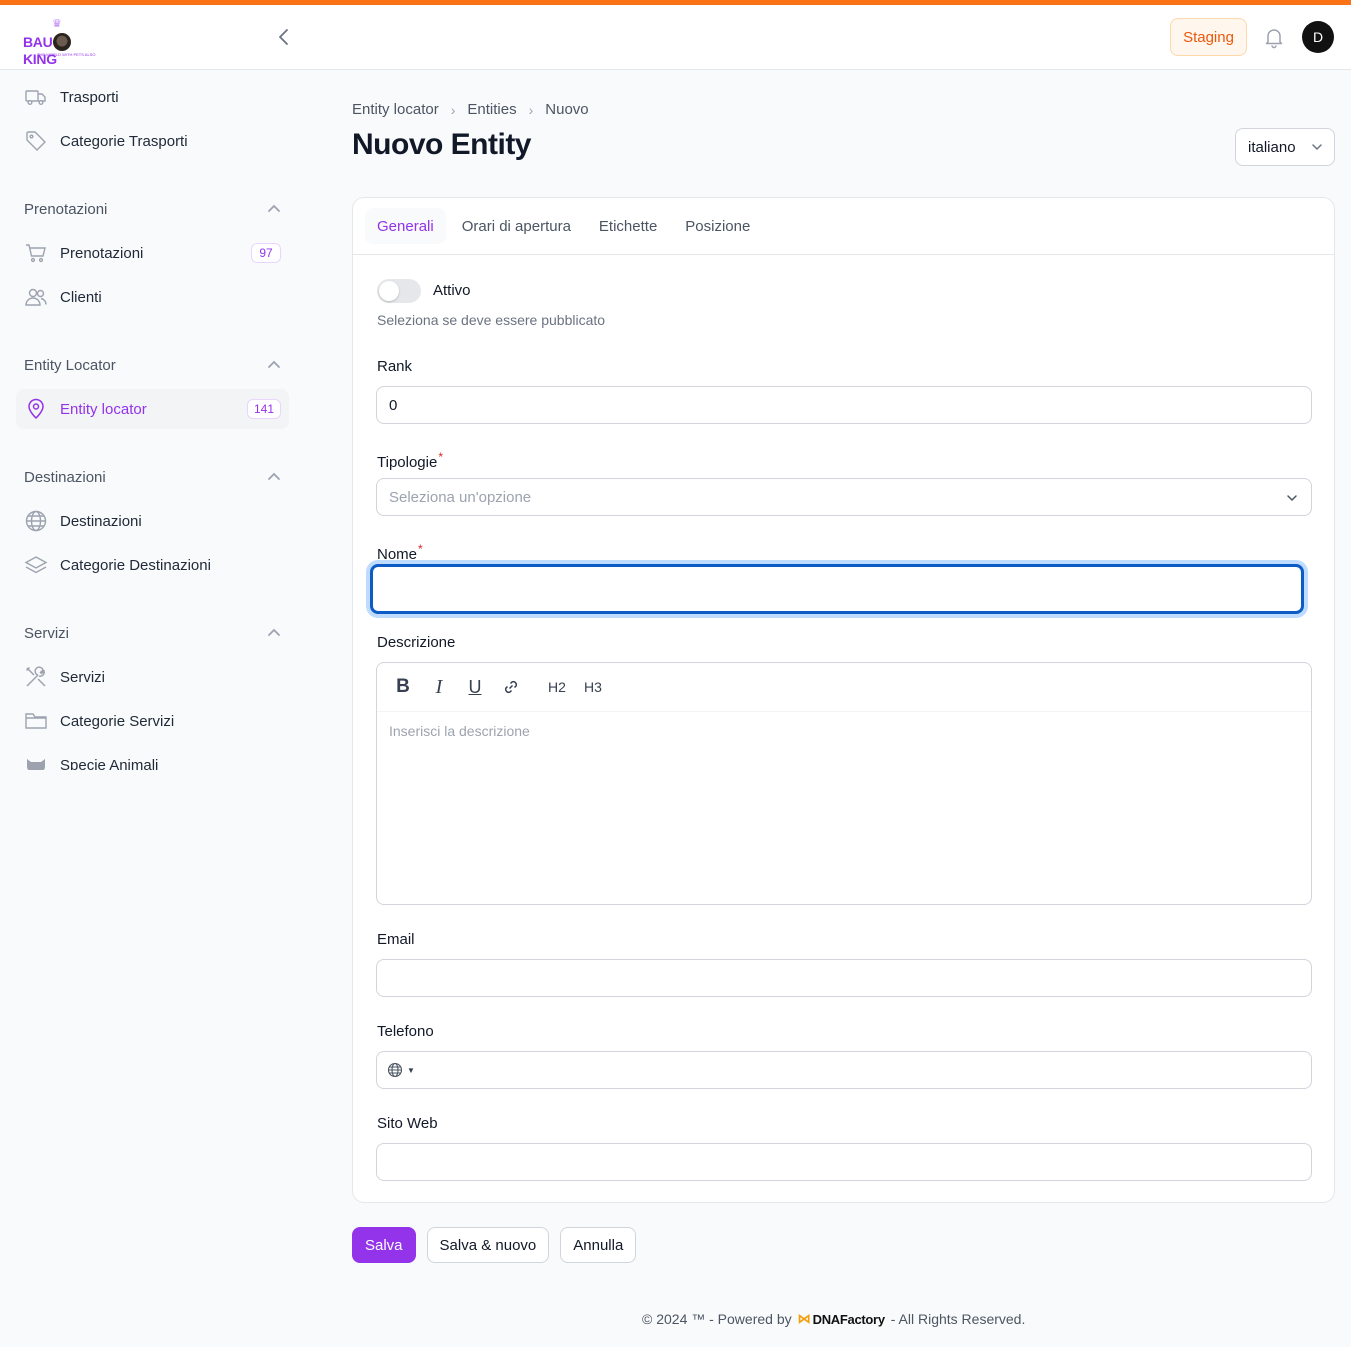  I want to click on sidebar-item-categorie-destinazioni: Categorie Destinazioni, so click(152, 565).